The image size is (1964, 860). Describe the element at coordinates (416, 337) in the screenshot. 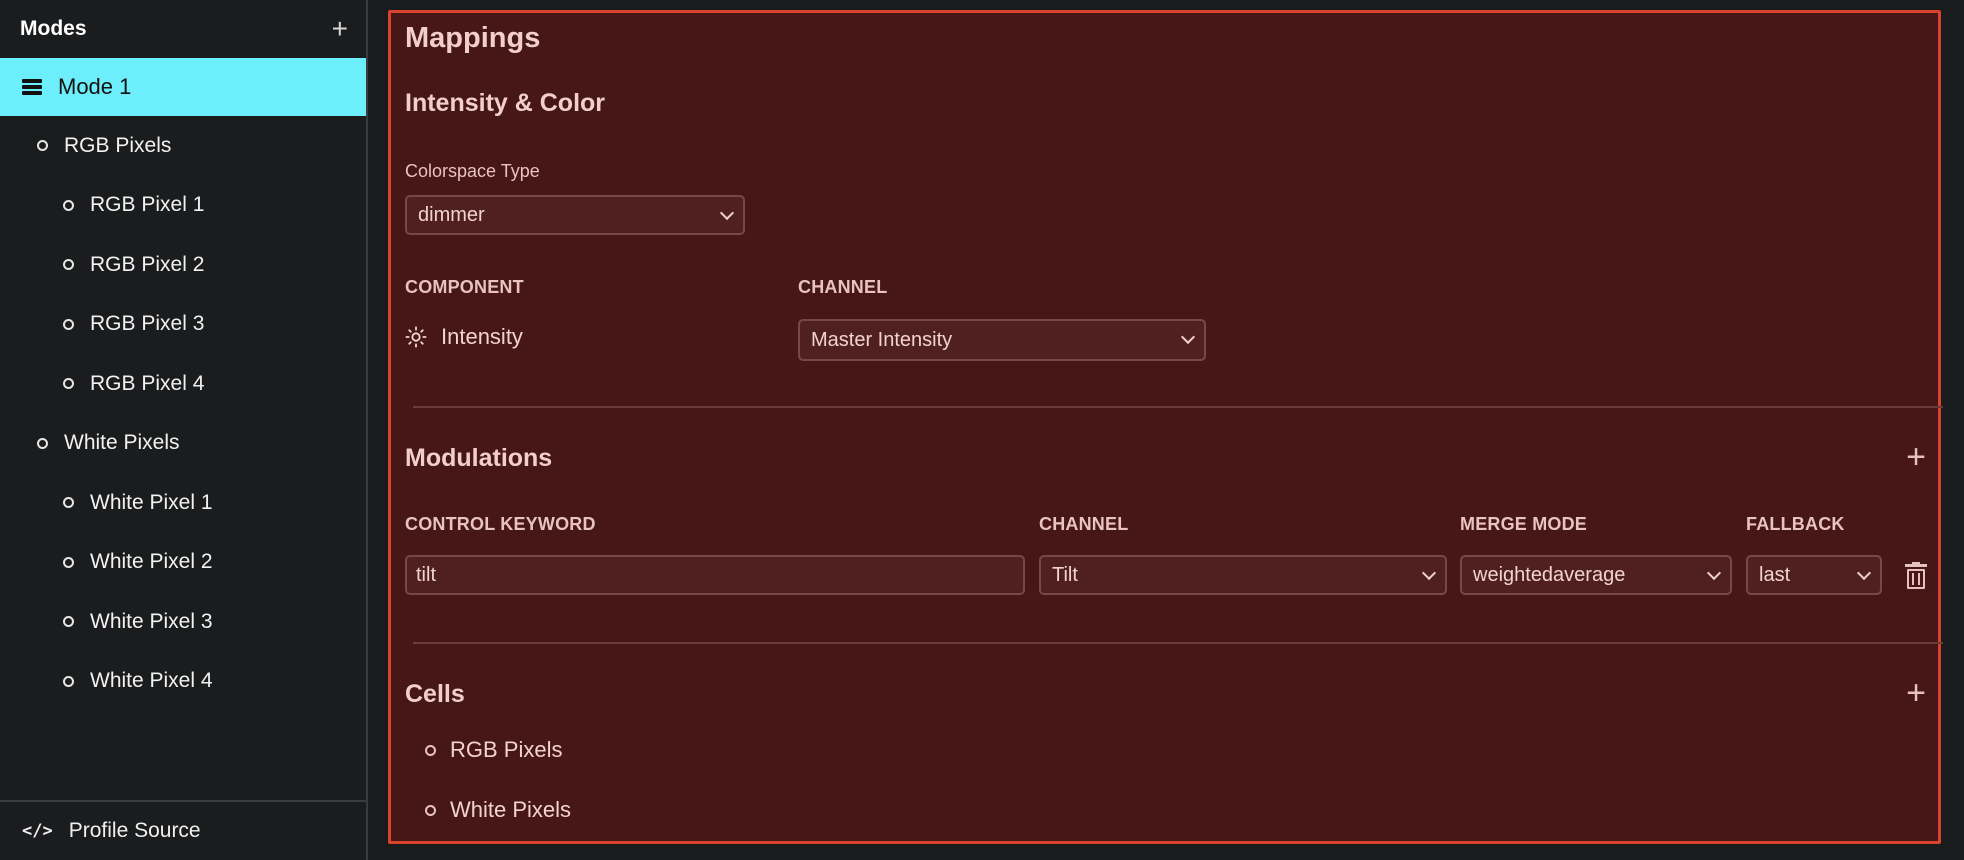

I see `sun-icon` at that location.